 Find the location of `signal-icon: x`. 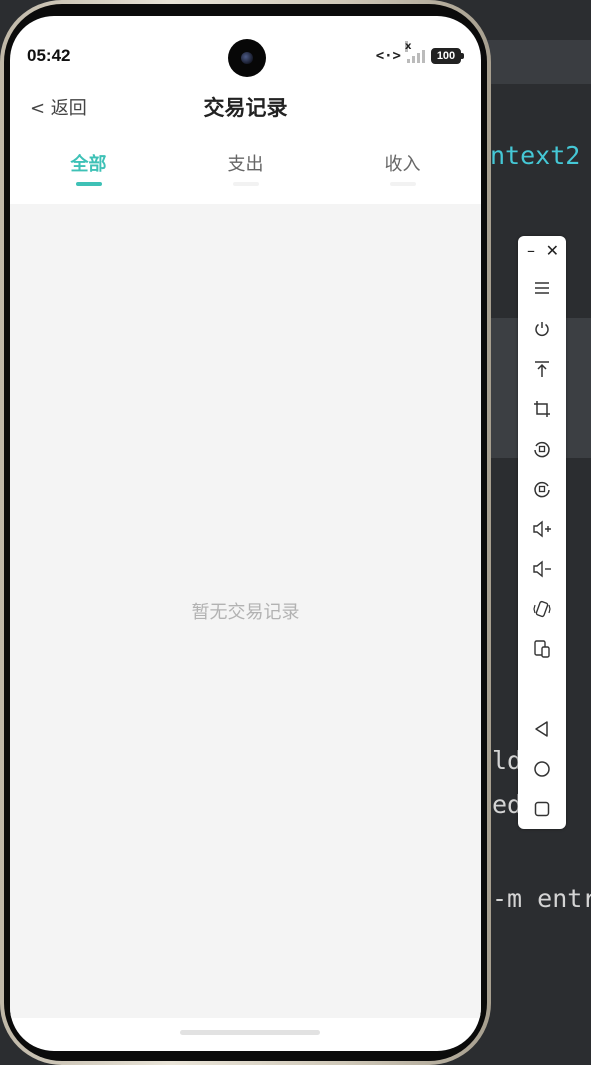

signal-icon: x is located at coordinates (415, 52).